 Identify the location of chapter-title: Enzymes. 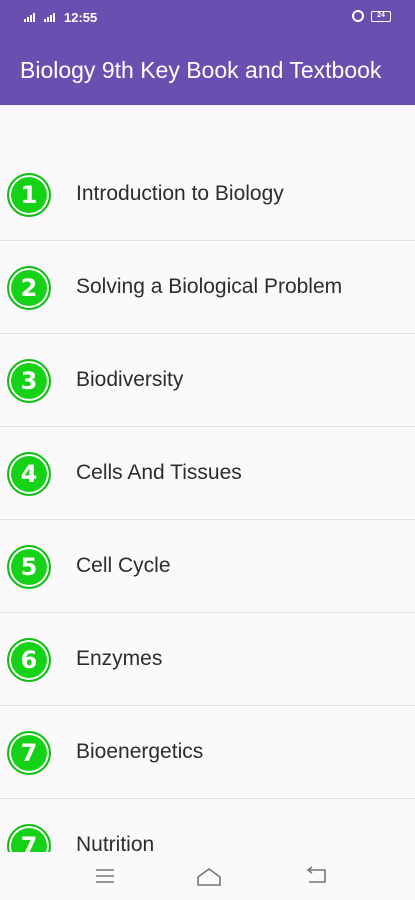
(119, 658).